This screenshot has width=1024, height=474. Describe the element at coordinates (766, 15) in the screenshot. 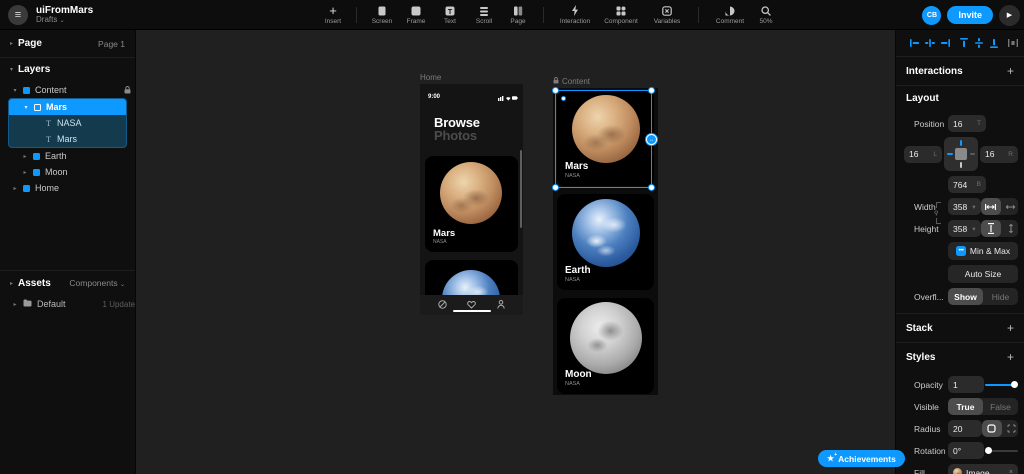

I see `zoom-level-button: 50%` at that location.